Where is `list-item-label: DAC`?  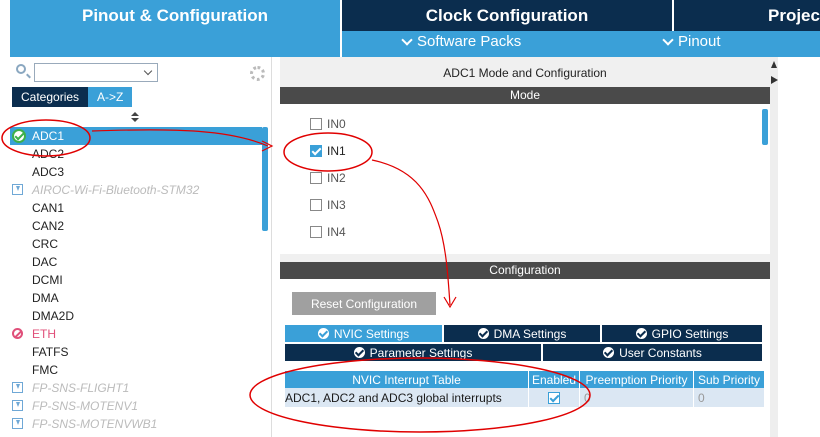 list-item-label: DAC is located at coordinates (45, 262).